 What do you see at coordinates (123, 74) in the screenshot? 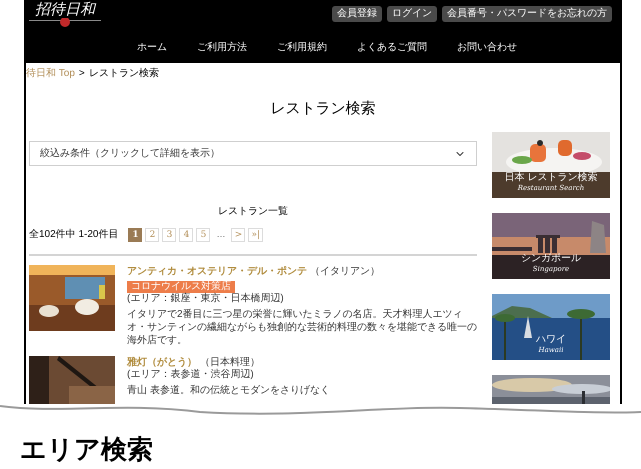
I see `breadcrumb-current: レストラン検索` at bounding box center [123, 74].